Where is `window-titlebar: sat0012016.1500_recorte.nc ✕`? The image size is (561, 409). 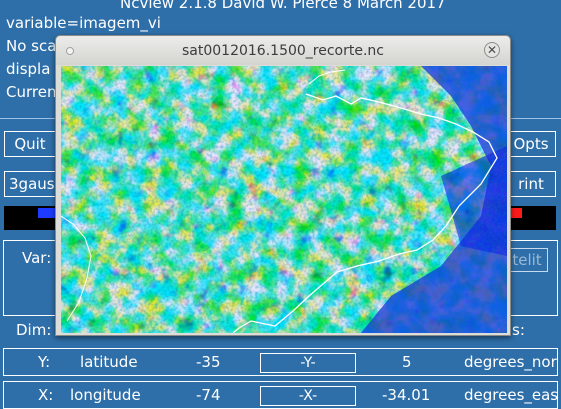 window-titlebar: sat0012016.1500_recorte.nc ✕ is located at coordinates (283, 50).